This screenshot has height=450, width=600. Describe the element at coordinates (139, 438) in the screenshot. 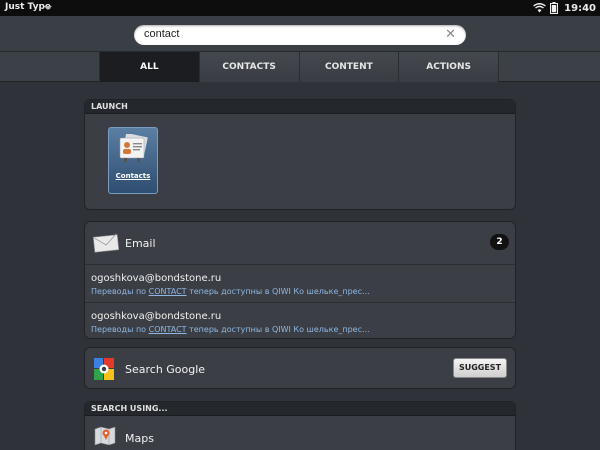

I see `search-using-item-maps: Maps` at that location.